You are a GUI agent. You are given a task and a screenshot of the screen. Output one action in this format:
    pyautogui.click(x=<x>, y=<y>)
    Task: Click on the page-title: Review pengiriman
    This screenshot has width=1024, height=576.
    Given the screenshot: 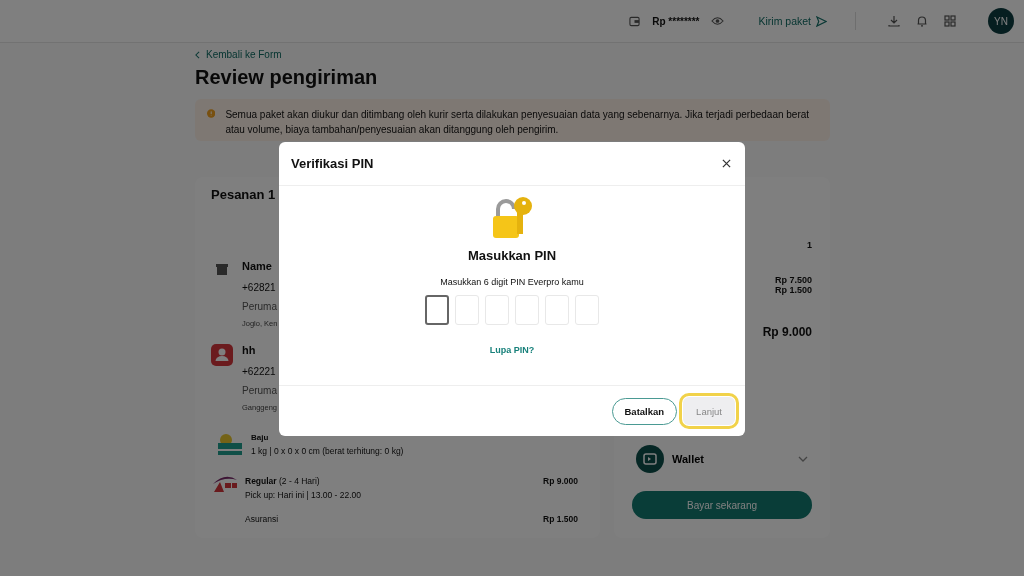 What is the action you would take?
    pyautogui.click(x=287, y=77)
    